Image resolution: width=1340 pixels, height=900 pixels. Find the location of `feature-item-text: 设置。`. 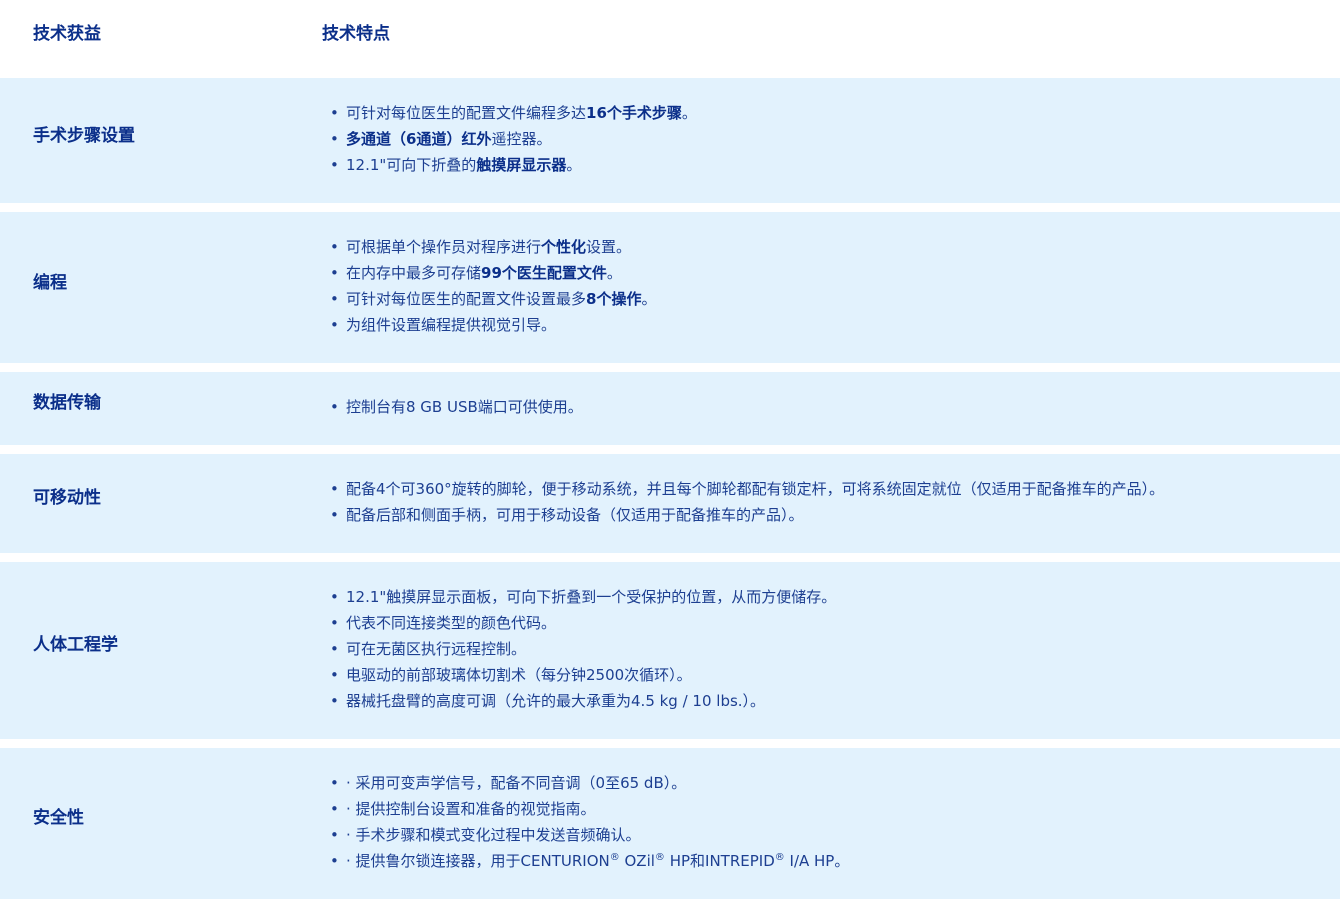

feature-item-text: 设置。 is located at coordinates (609, 247).